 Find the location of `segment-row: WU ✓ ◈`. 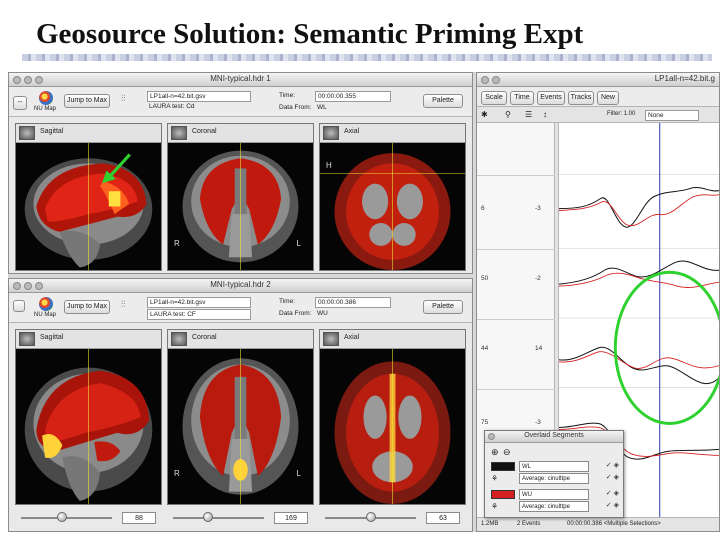

segment-row: WU ✓ ◈ is located at coordinates (554, 495).